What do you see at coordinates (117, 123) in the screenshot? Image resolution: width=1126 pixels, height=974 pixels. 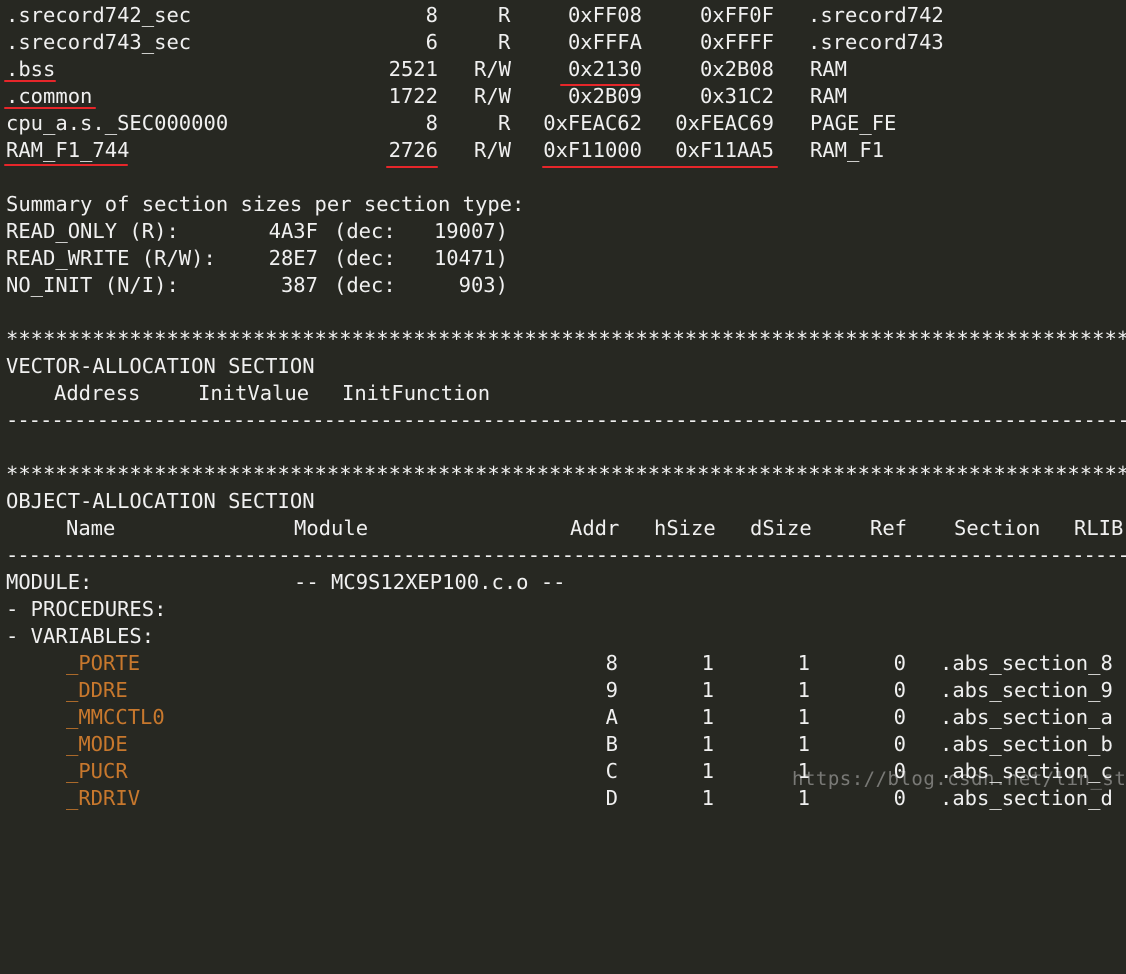 I see `section-name: cpu_a.s._SEC000000` at bounding box center [117, 123].